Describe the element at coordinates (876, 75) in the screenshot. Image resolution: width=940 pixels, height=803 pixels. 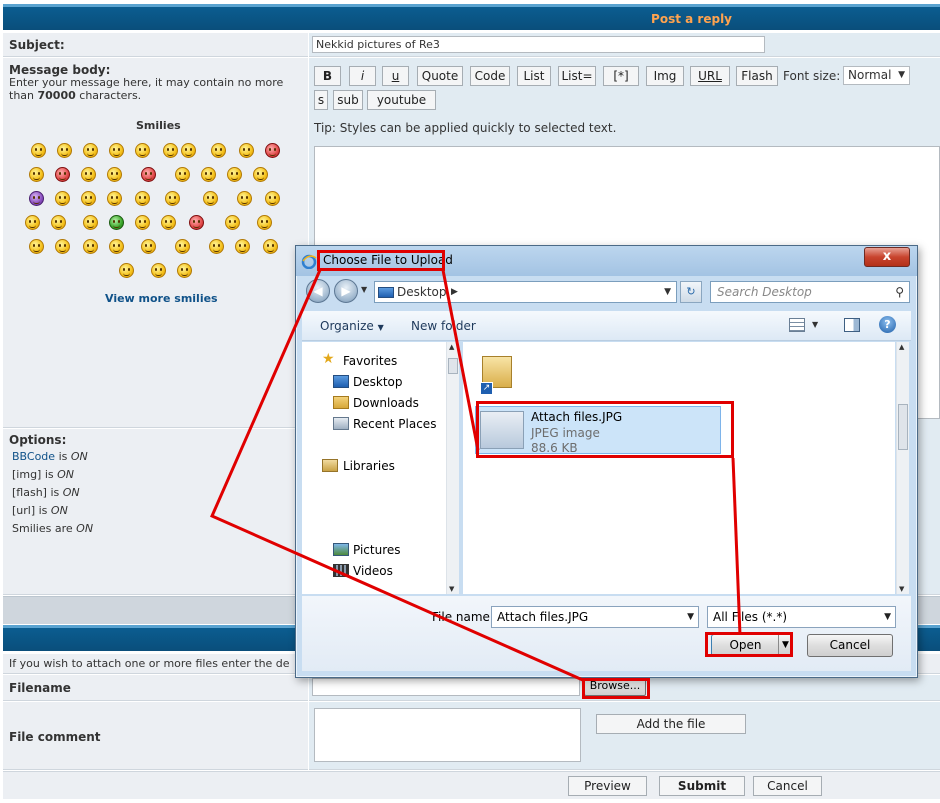
I see `font-size-select: Normal ▼` at that location.